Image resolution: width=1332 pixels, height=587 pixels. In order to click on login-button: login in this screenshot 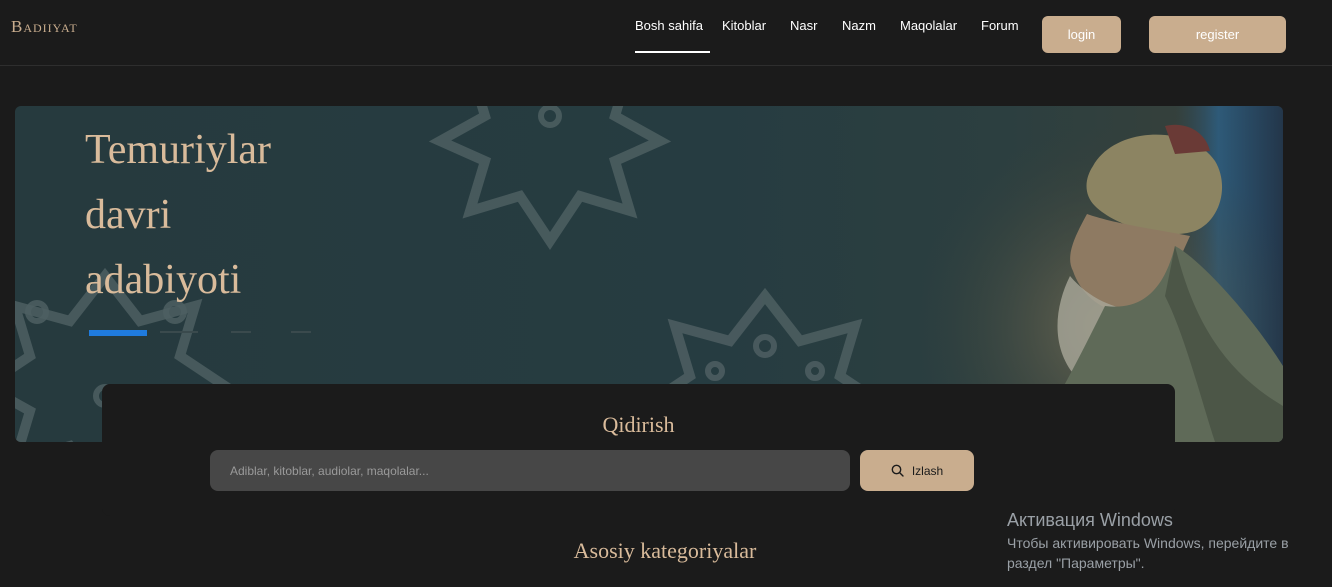, I will do `click(1081, 34)`.